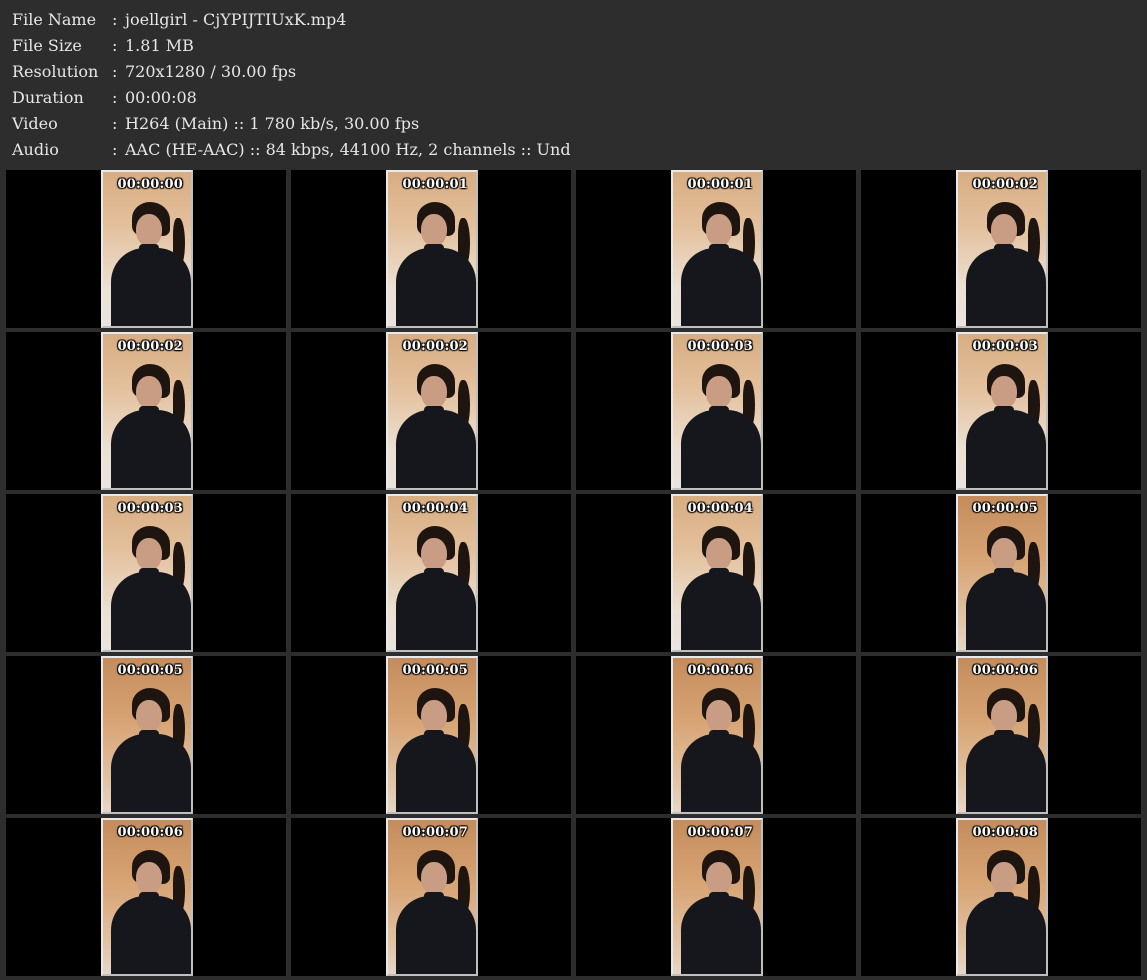 The width and height of the screenshot is (1147, 980). What do you see at coordinates (54, 19) in the screenshot?
I see `info-label: File Name` at bounding box center [54, 19].